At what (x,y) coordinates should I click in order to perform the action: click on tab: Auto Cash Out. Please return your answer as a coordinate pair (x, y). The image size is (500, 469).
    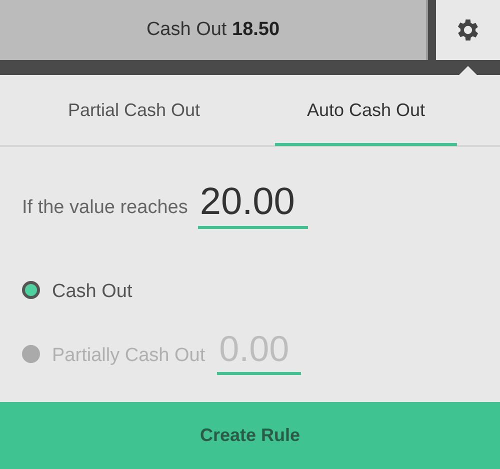
    Looking at the image, I should click on (366, 110).